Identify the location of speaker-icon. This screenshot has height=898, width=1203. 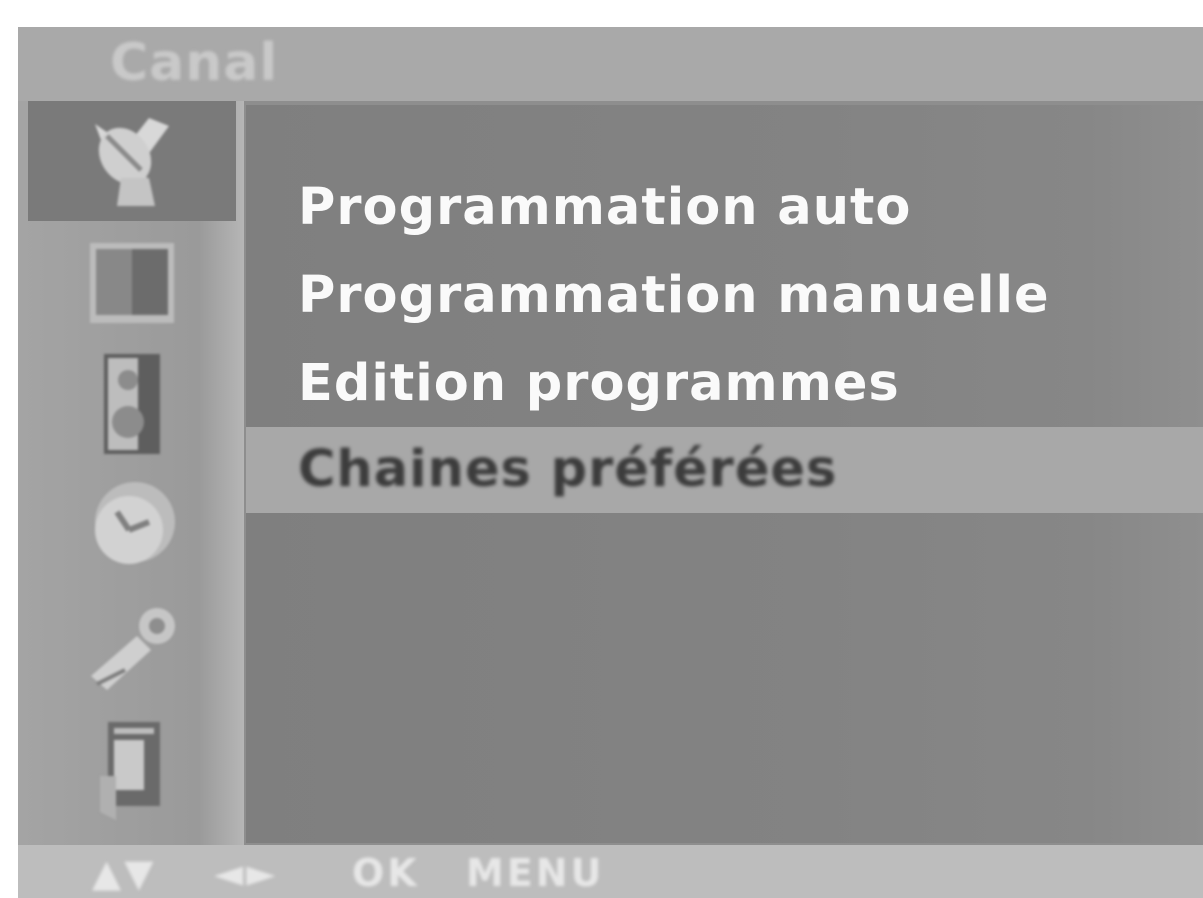
(132, 404).